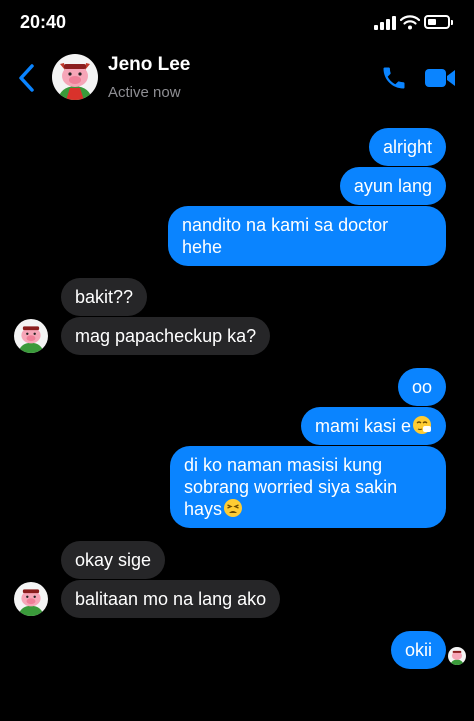 This screenshot has height=721, width=474. Describe the element at coordinates (144, 92) in the screenshot. I see `active-status: Active now` at that location.